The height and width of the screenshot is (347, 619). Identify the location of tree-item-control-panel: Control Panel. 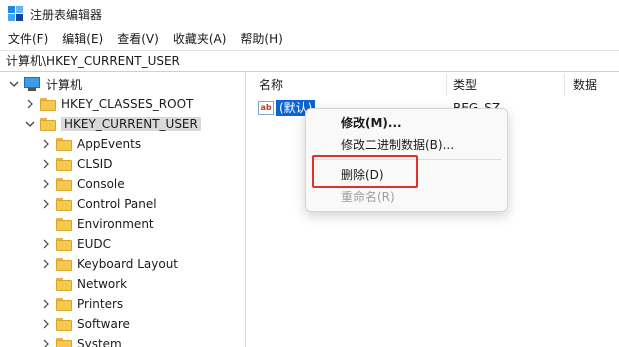
(98, 204).